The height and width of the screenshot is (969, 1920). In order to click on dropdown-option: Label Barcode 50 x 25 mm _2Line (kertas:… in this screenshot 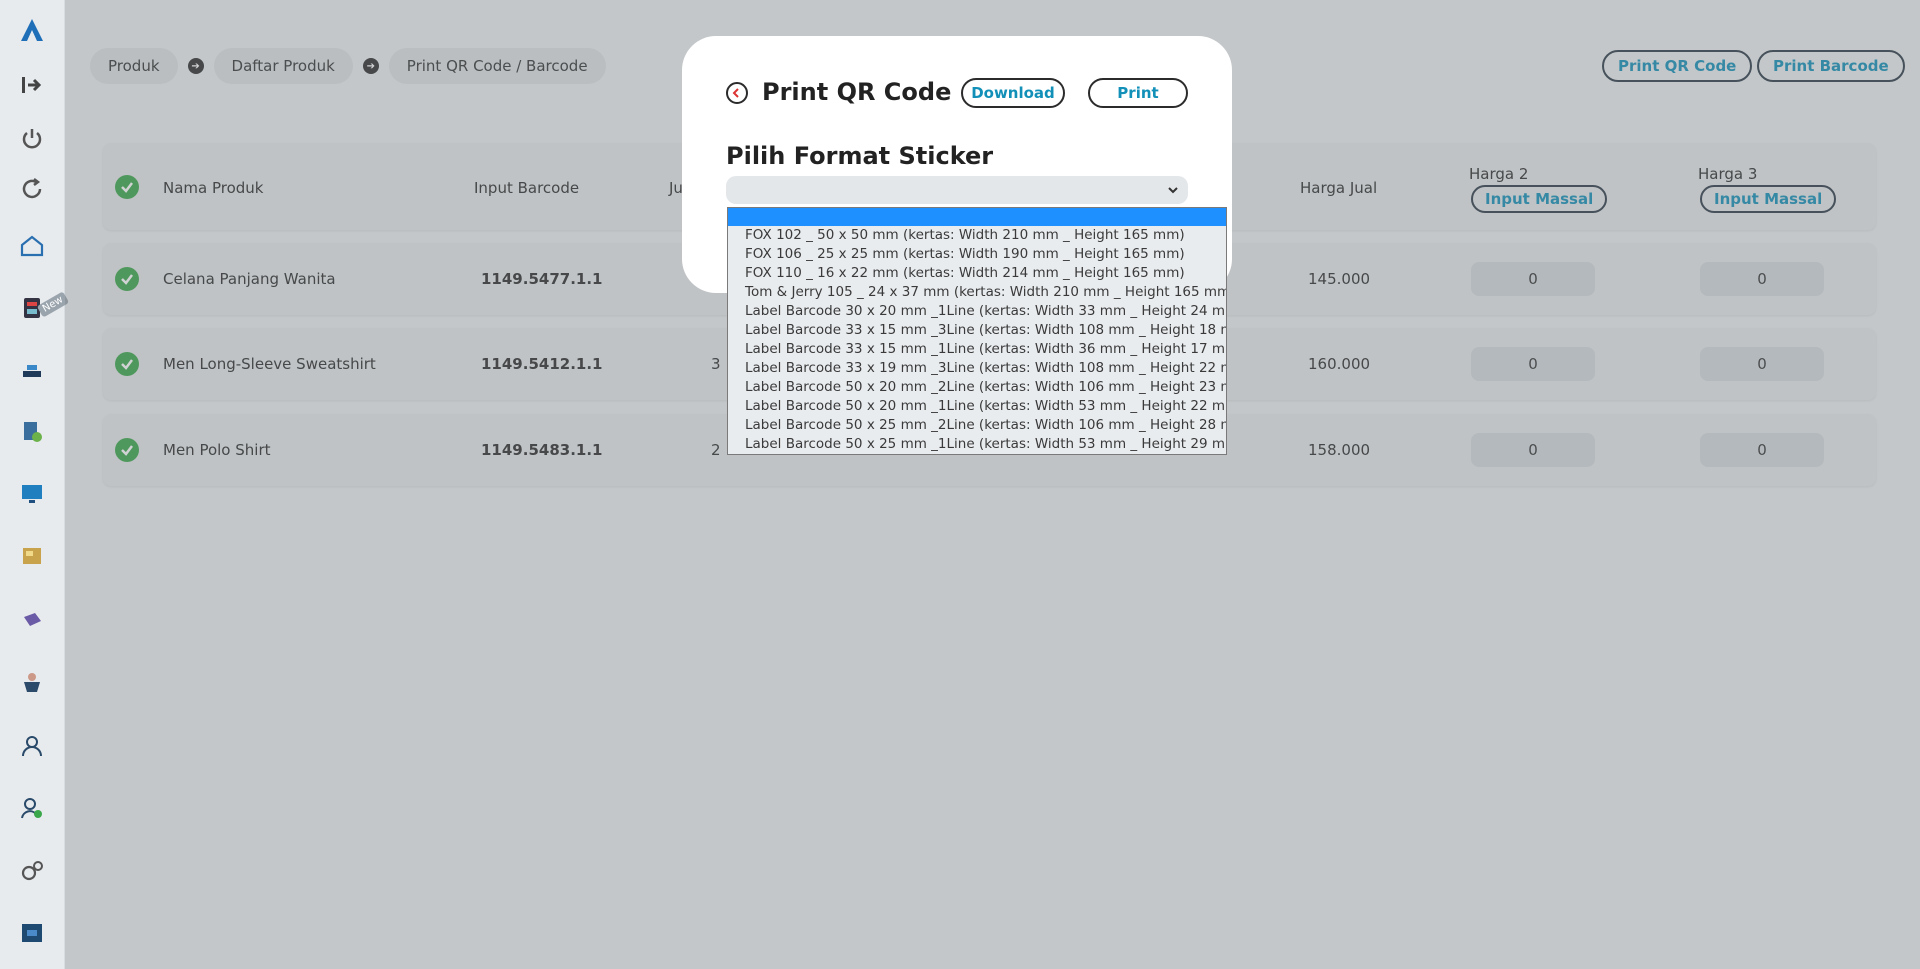, I will do `click(977, 425)`.